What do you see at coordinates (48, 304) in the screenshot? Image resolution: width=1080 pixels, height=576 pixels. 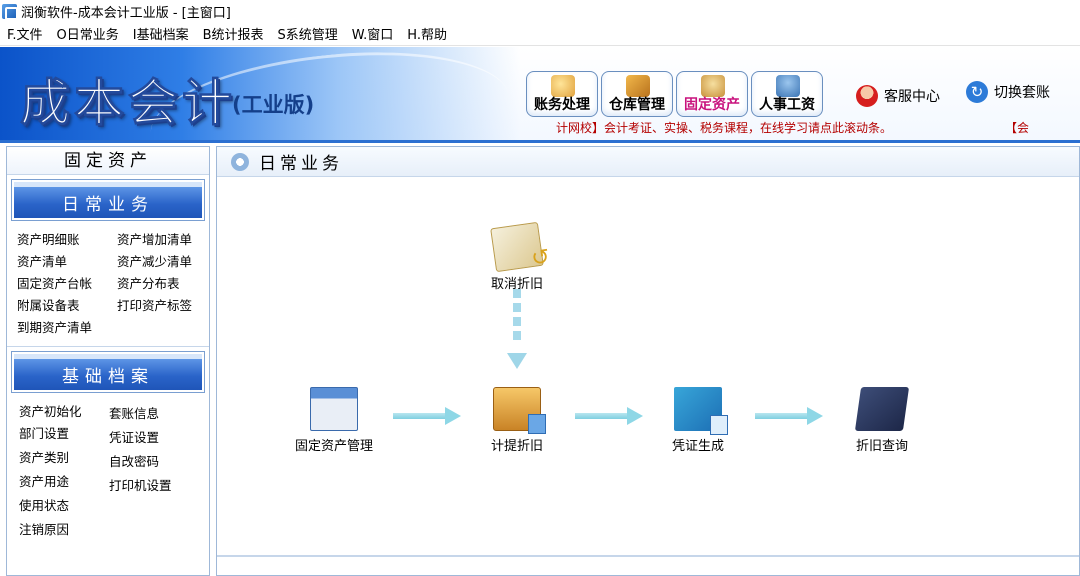 I see `link-attached-equipment: 附属设备表` at bounding box center [48, 304].